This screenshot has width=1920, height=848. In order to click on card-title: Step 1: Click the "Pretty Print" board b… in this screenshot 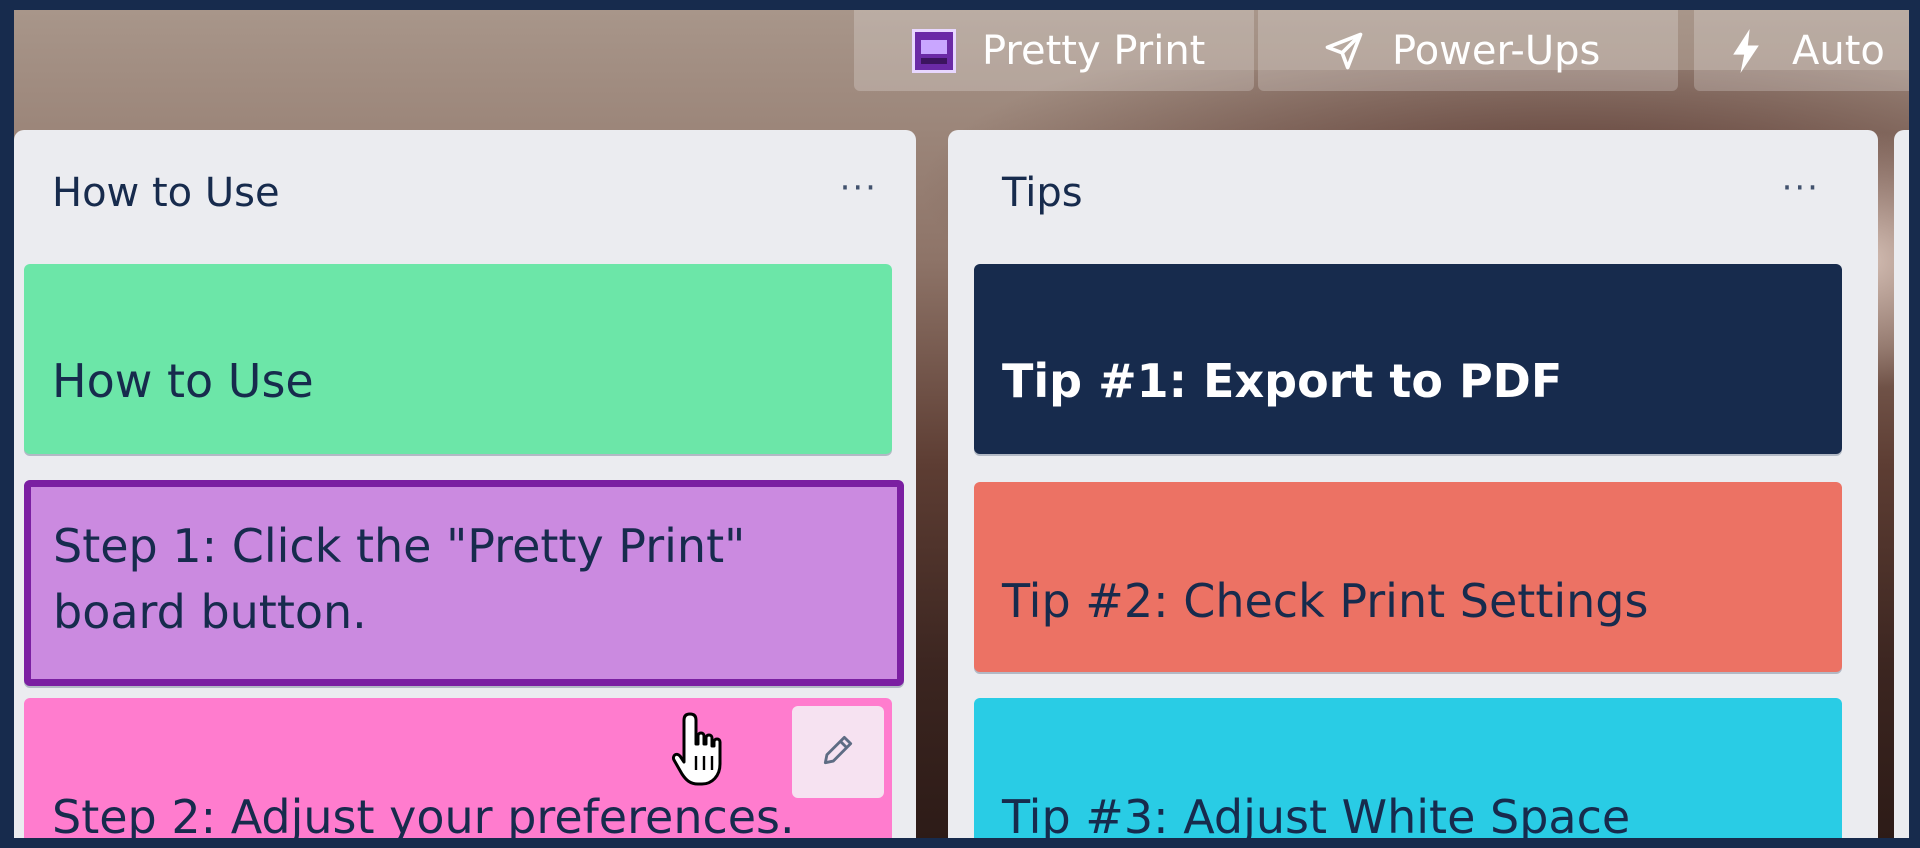, I will do `click(399, 579)`.